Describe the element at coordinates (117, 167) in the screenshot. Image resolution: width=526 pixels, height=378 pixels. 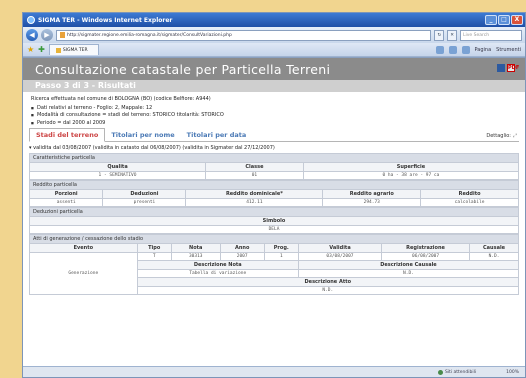
I see `col-header: Qualita` at that location.